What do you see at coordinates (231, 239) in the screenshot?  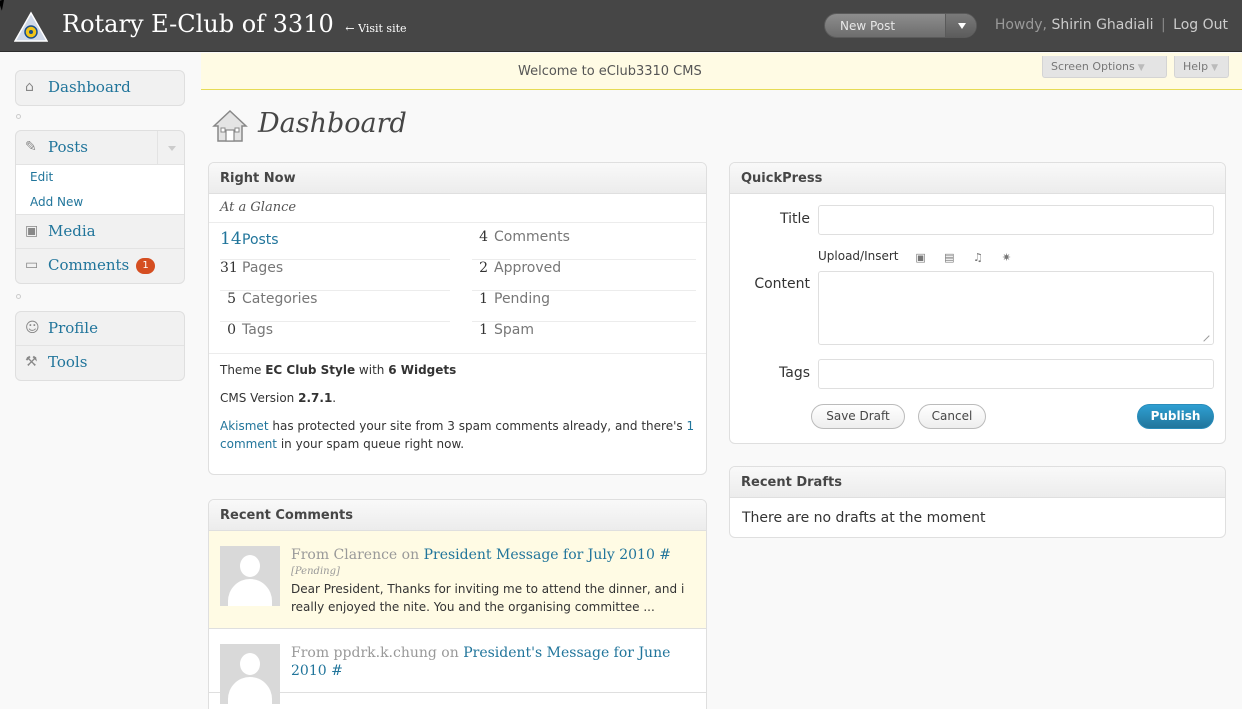 I see `stat-number: 14` at bounding box center [231, 239].